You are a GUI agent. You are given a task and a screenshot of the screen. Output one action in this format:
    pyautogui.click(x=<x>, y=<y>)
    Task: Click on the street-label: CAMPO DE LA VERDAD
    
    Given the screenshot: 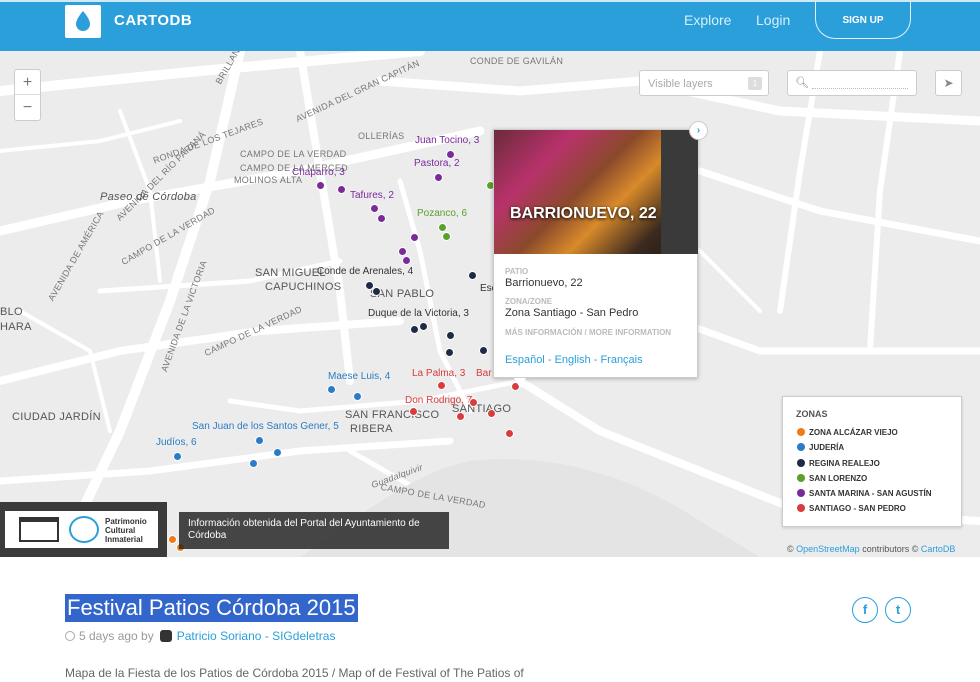 What is the action you would take?
    pyautogui.click(x=293, y=154)
    